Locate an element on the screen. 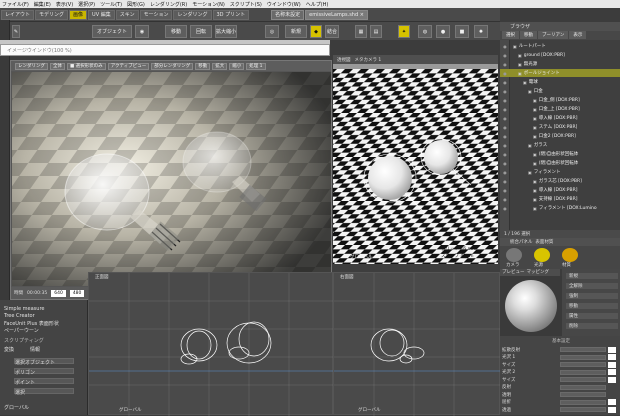 This screenshot has height=416, width=620. tree-row: ● ▣ ガラス芯 [DOX:PBR] is located at coordinates (560, 181).